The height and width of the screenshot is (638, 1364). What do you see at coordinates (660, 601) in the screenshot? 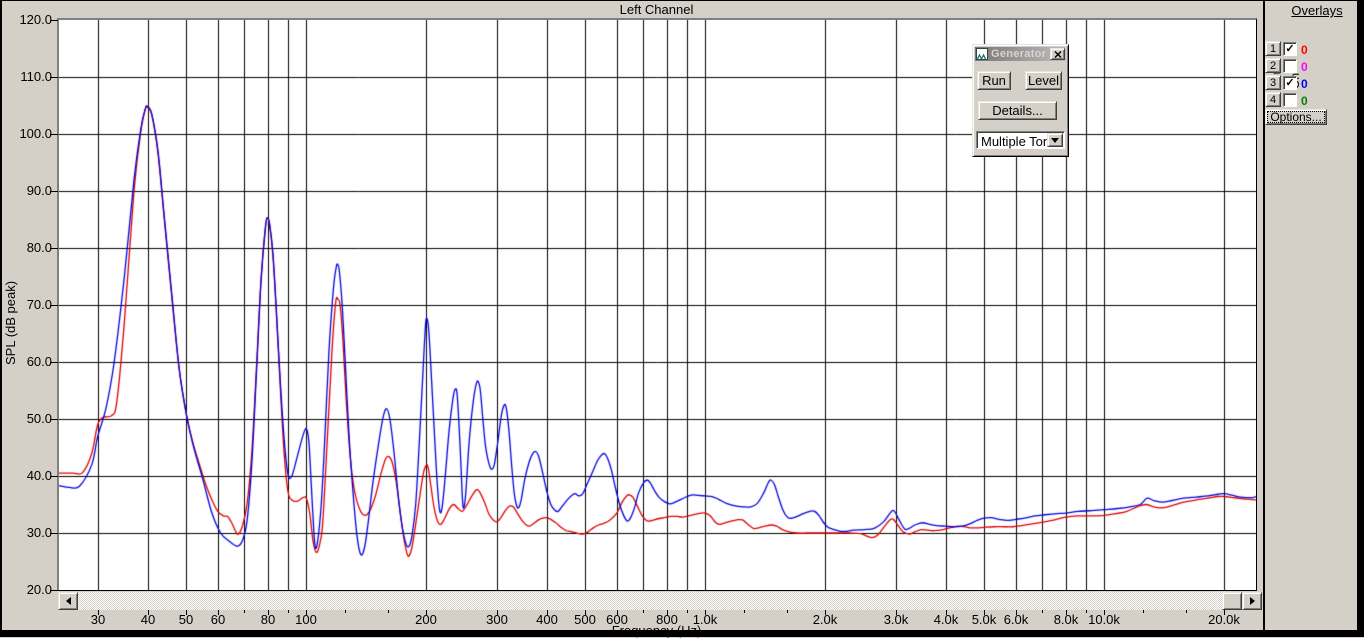
I see `x-scrollbar-track` at bounding box center [660, 601].